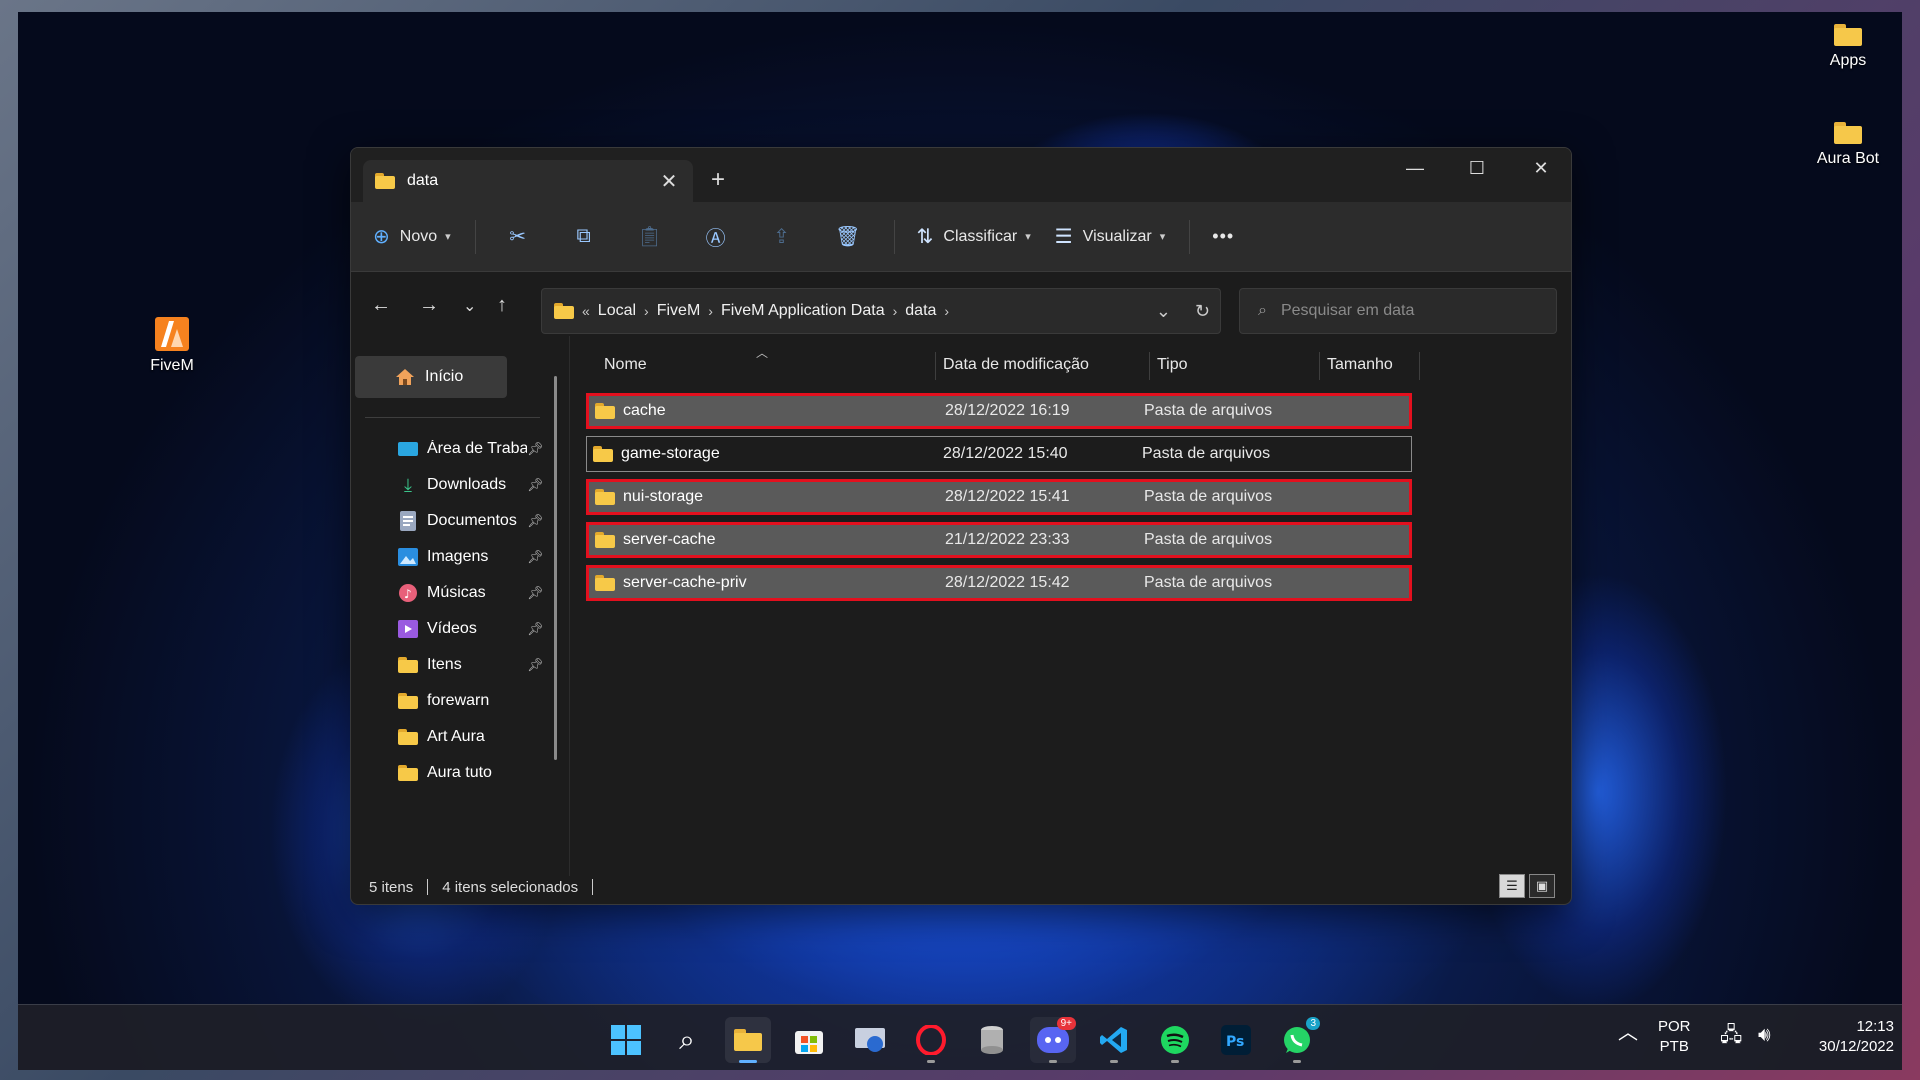 The height and width of the screenshot is (1080, 1920). What do you see at coordinates (528, 181) in the screenshot?
I see `tab-data: data ✕` at bounding box center [528, 181].